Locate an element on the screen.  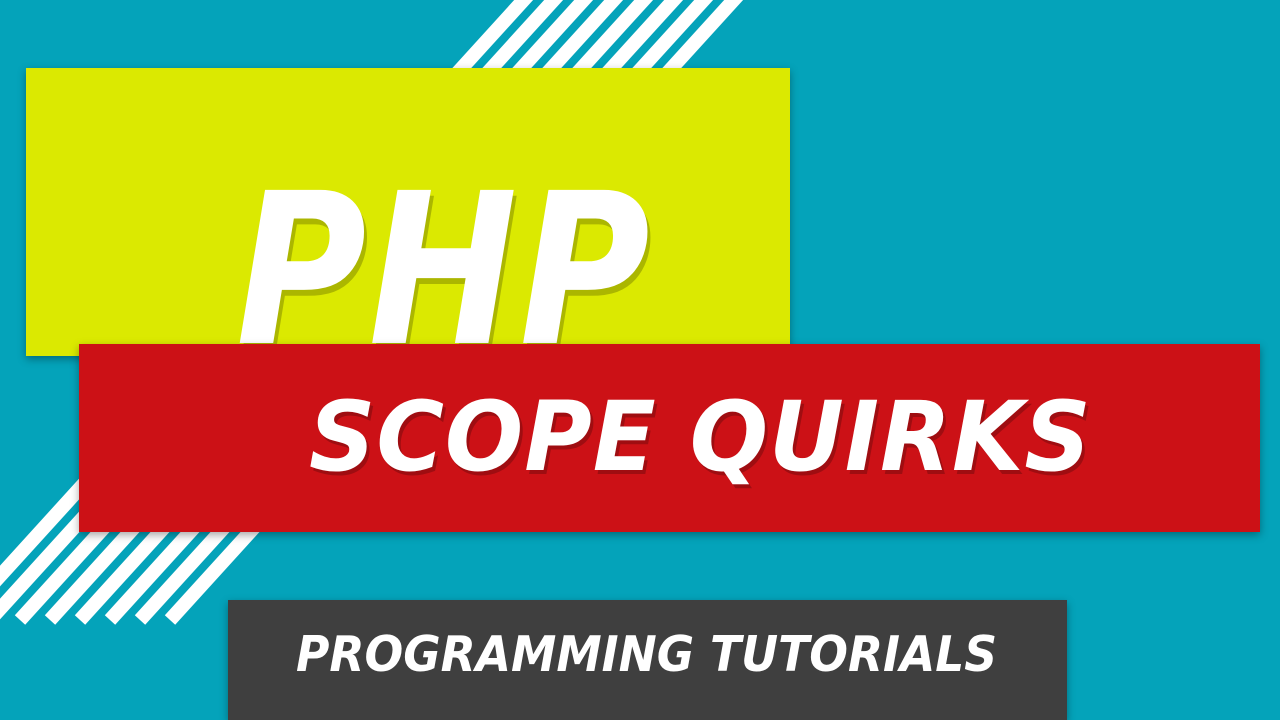
series-label: PROGRAMMING TUTORIALS is located at coordinates (647, 654).